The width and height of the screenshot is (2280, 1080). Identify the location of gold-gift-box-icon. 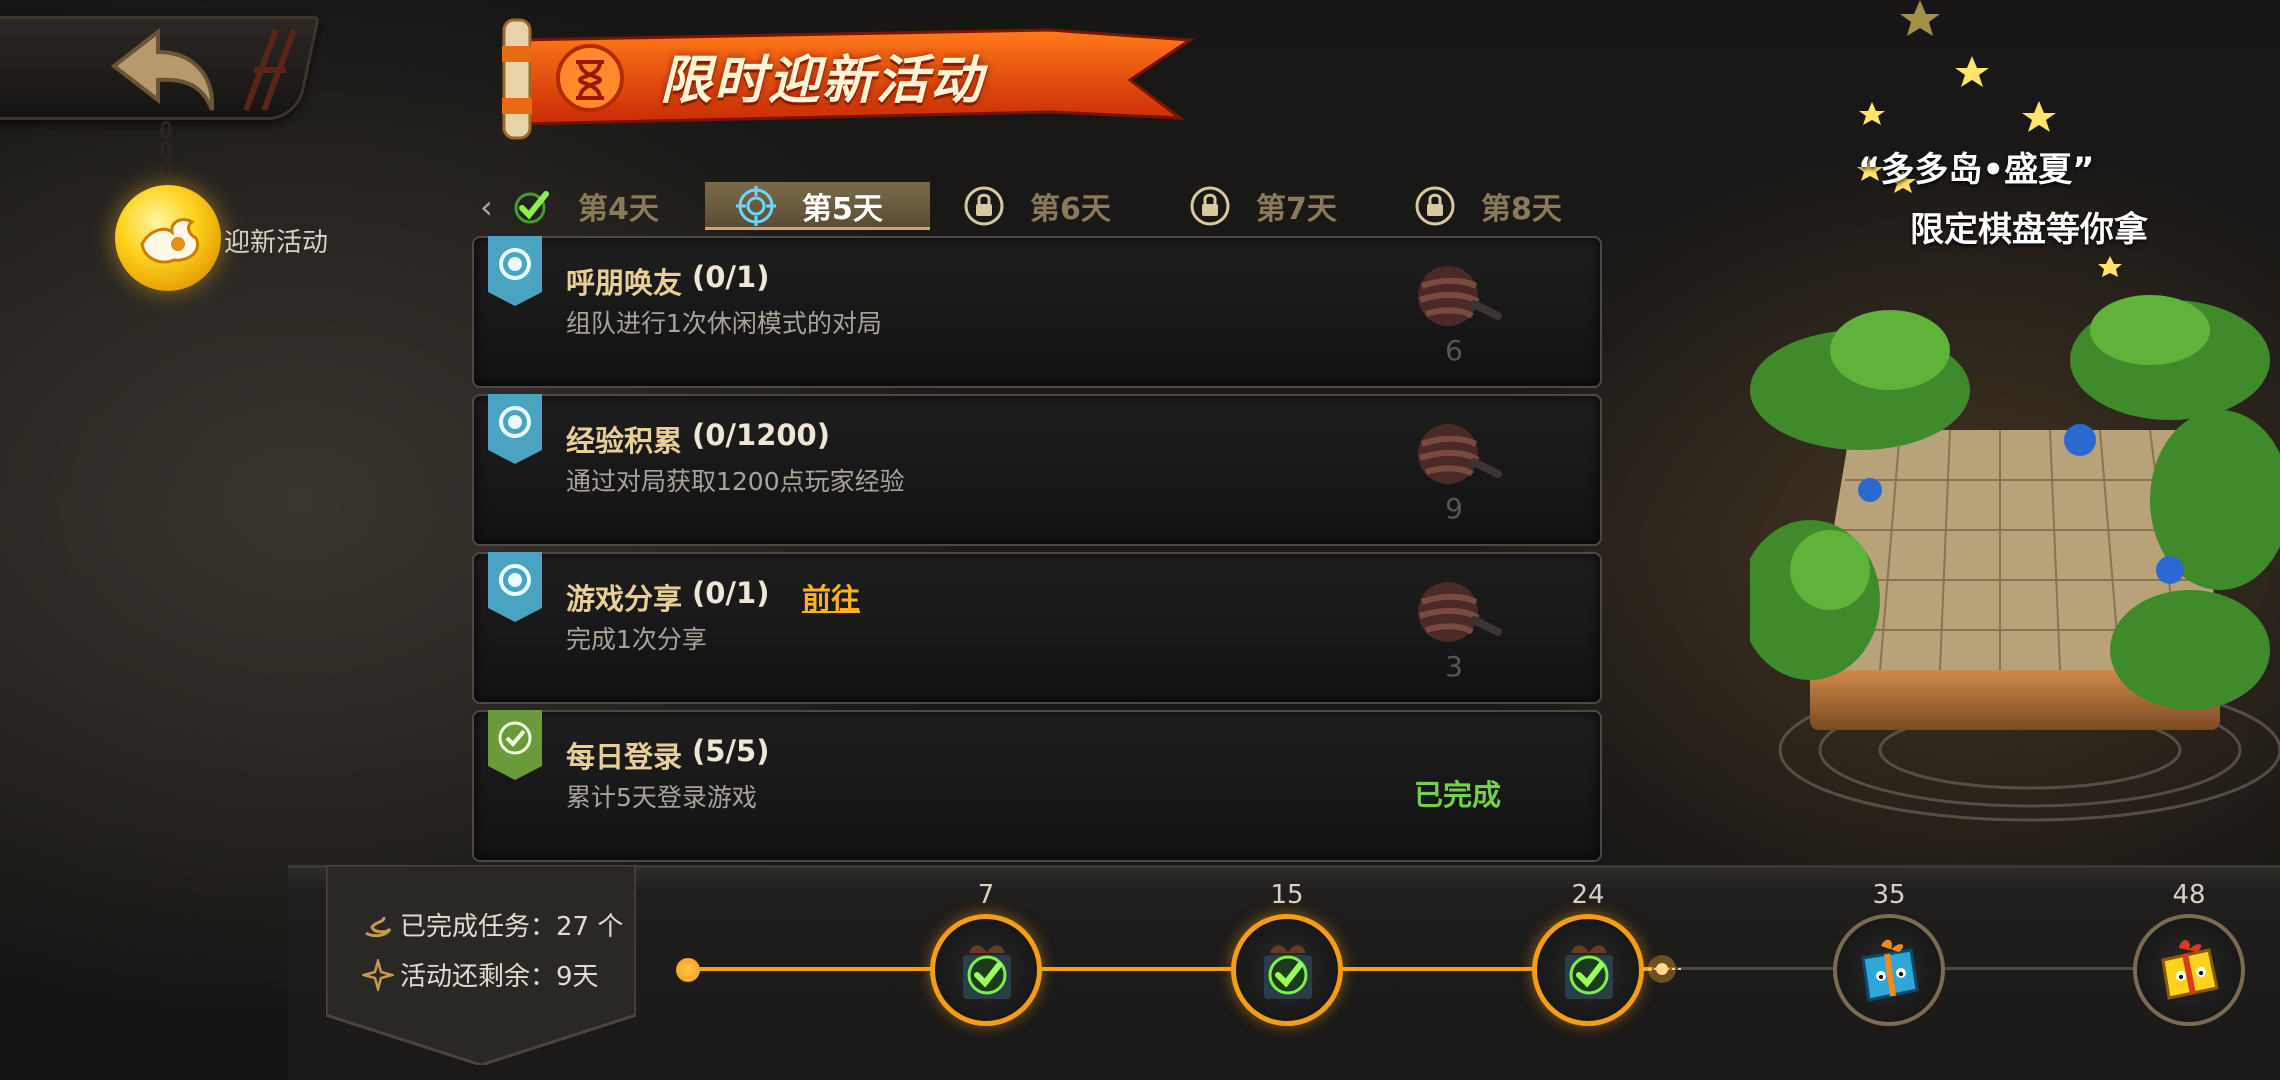
(2190, 969).